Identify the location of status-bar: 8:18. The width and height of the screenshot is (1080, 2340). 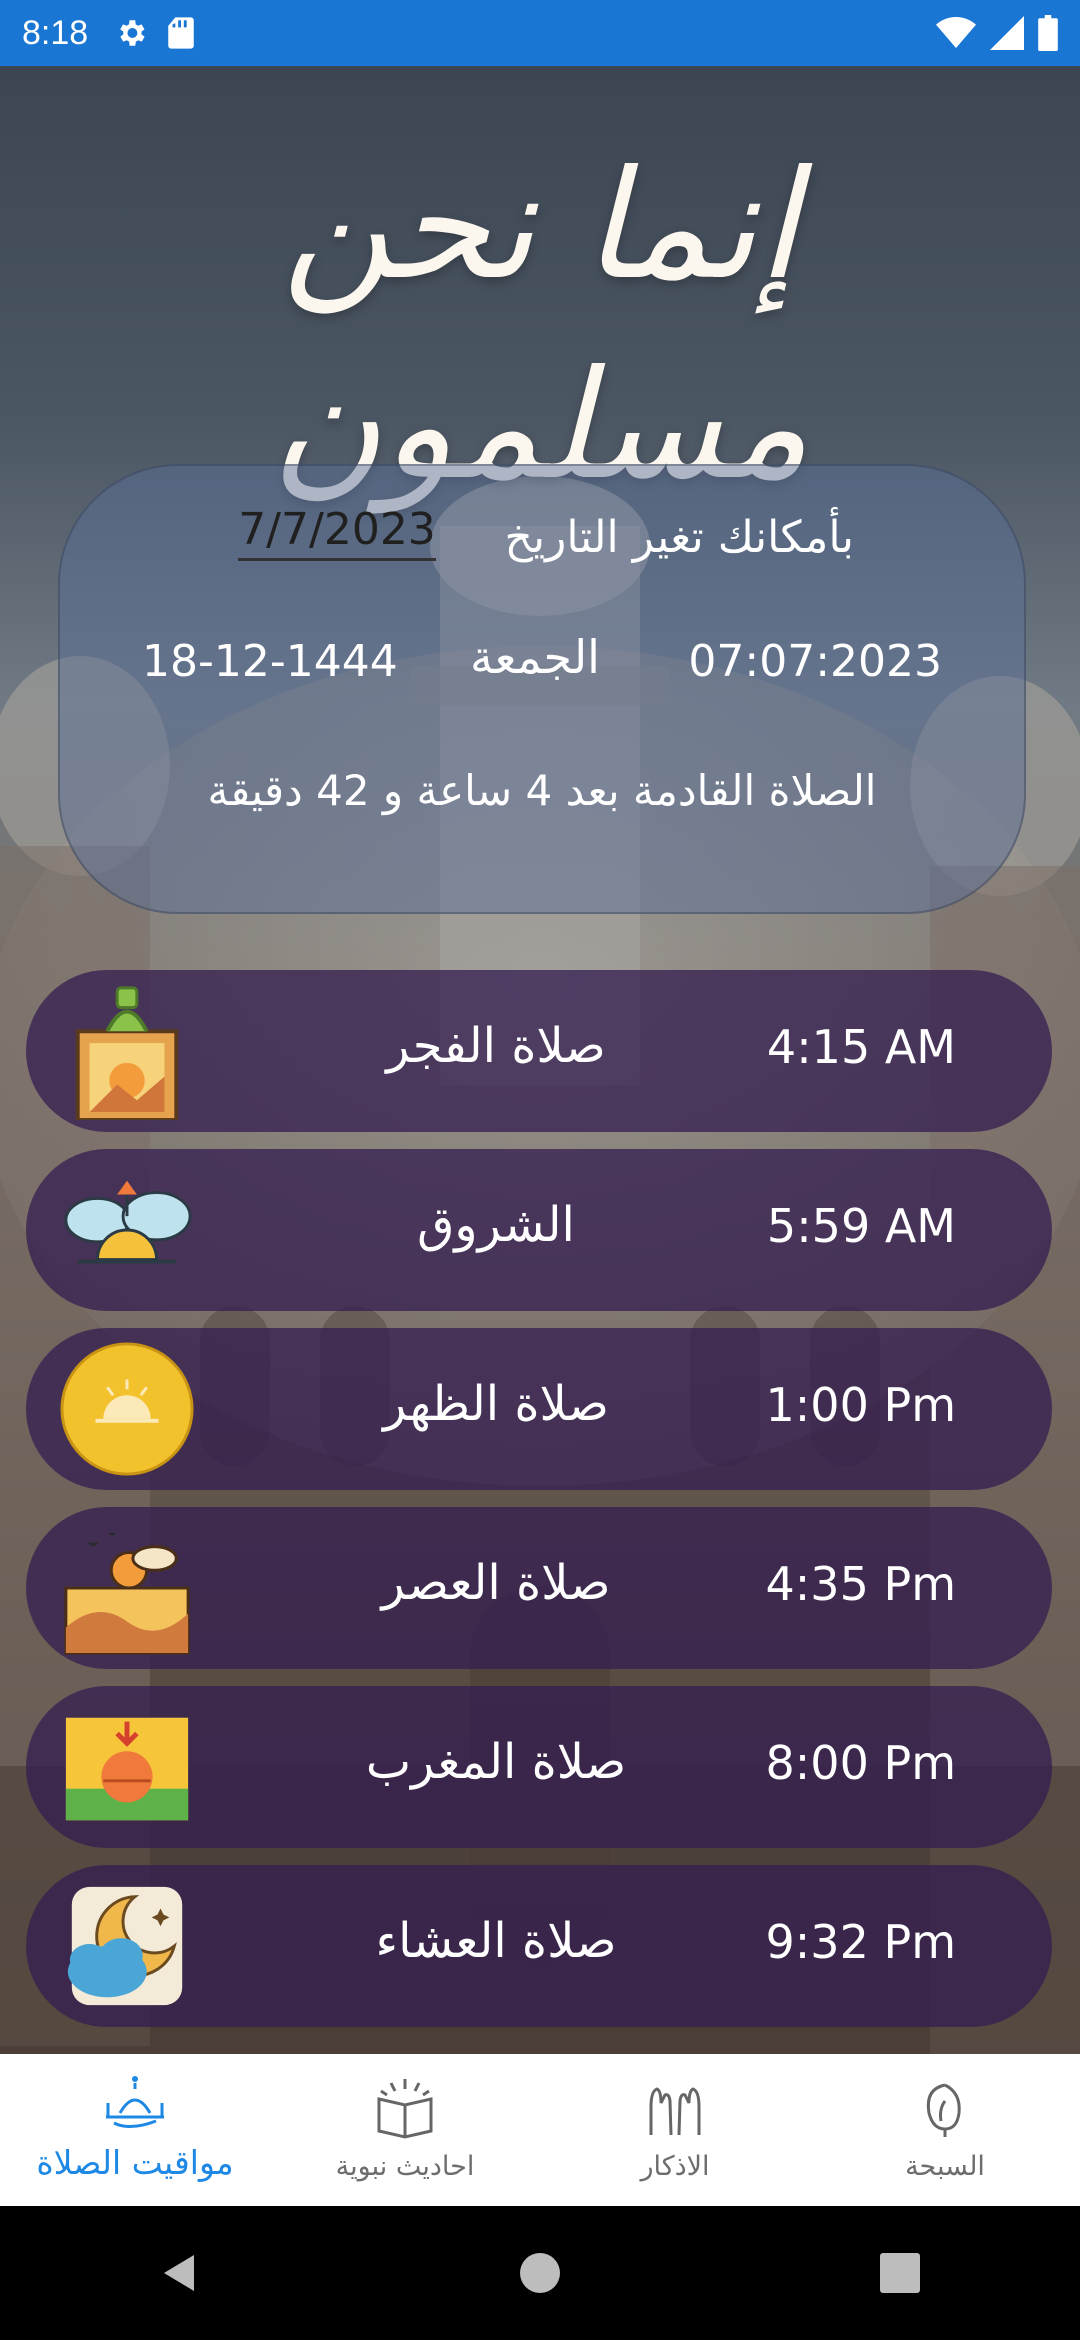
(540, 33).